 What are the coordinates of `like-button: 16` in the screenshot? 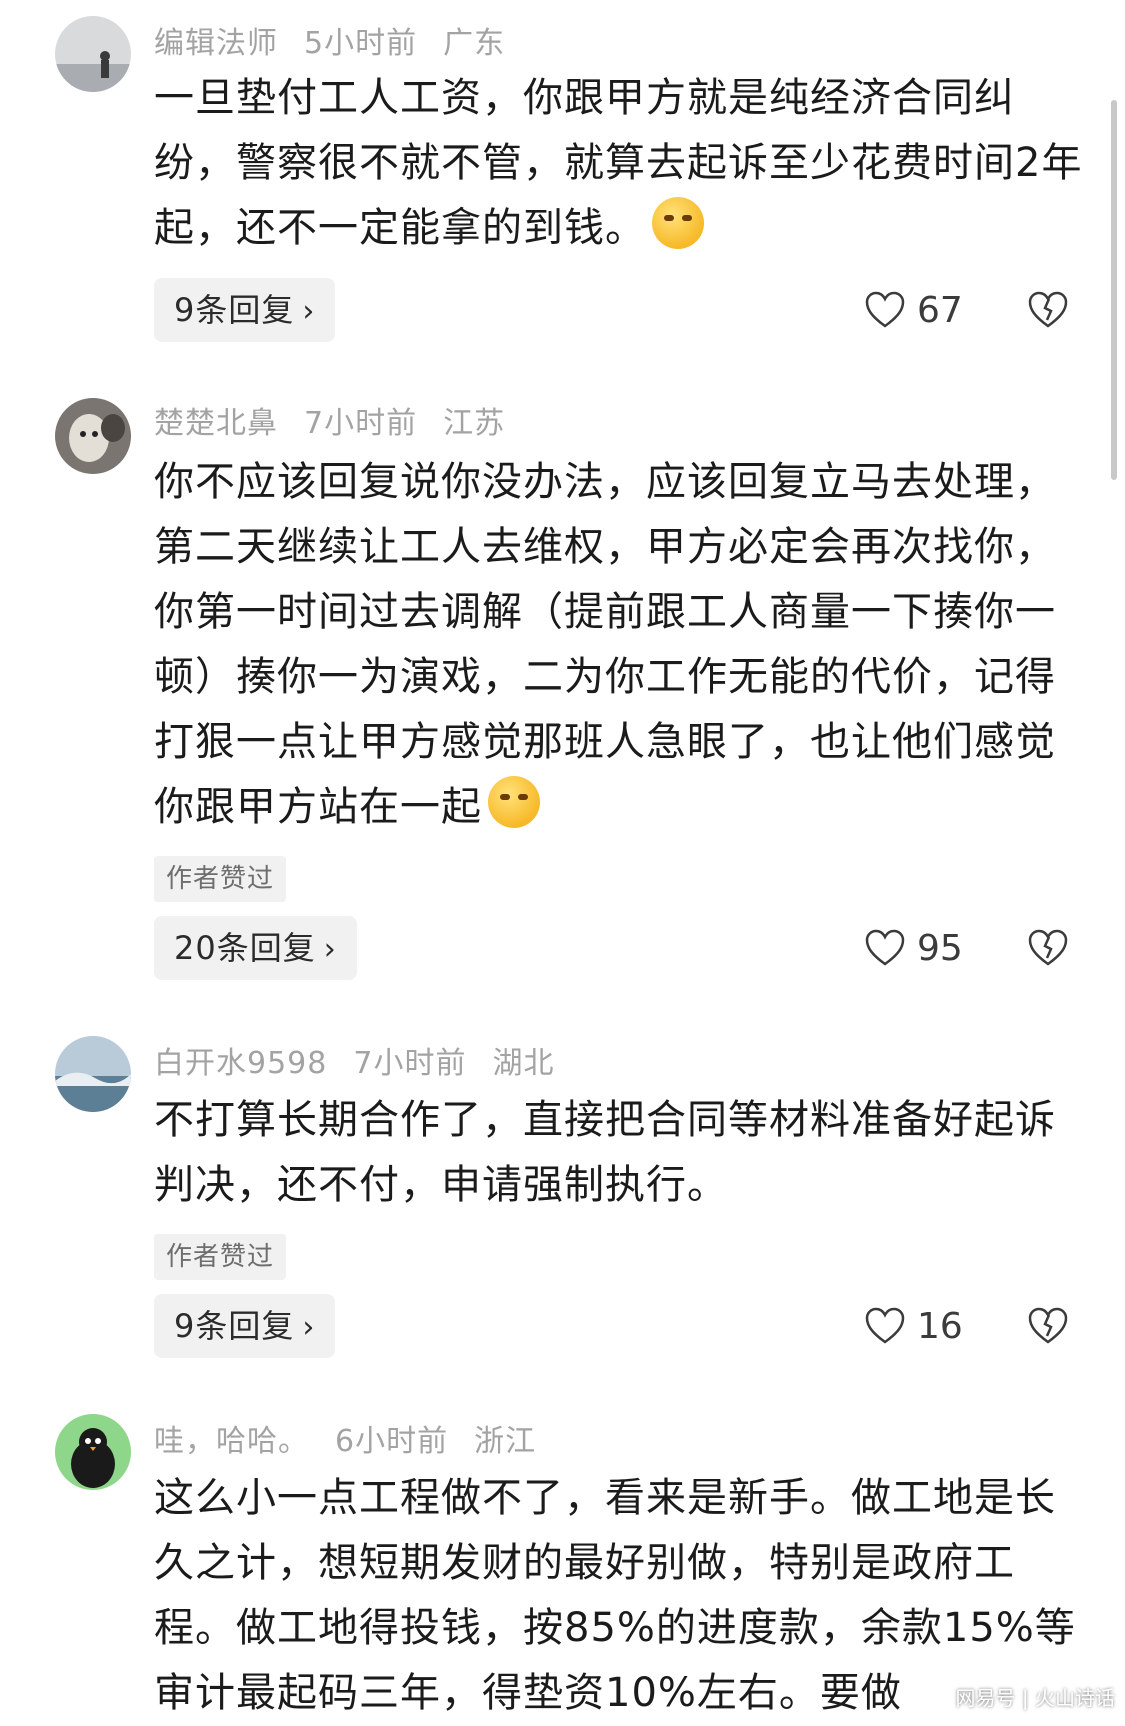 It's located at (914, 1326).